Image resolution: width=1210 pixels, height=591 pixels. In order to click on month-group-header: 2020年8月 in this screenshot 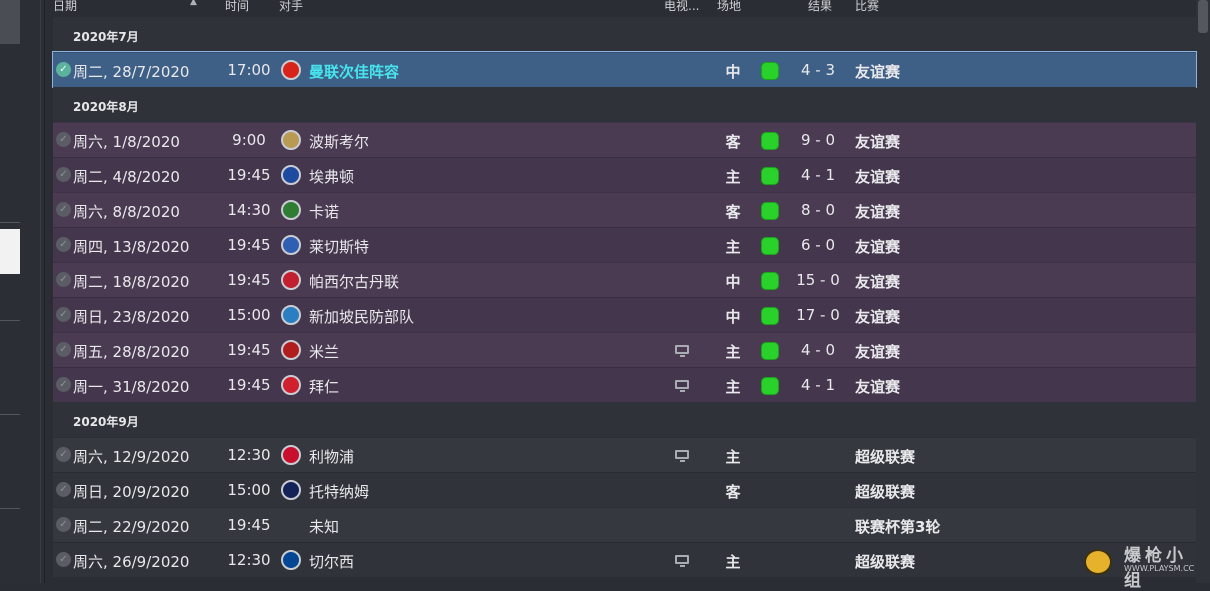, I will do `click(624, 104)`.